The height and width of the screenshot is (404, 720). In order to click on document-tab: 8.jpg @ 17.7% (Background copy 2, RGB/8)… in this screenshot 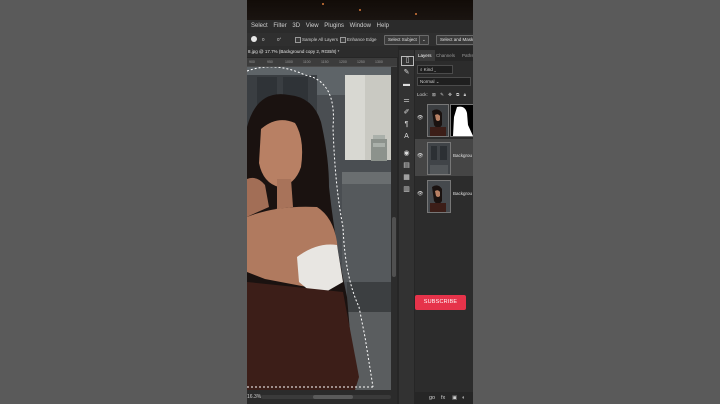, I will do `click(322, 51)`.